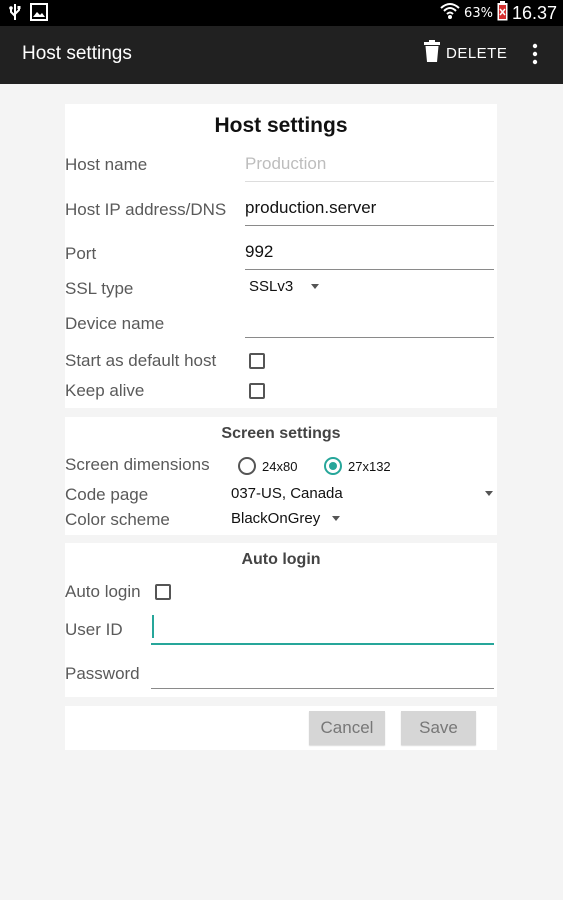 Image resolution: width=563 pixels, height=900 pixels. I want to click on battery-icon, so click(502, 13).